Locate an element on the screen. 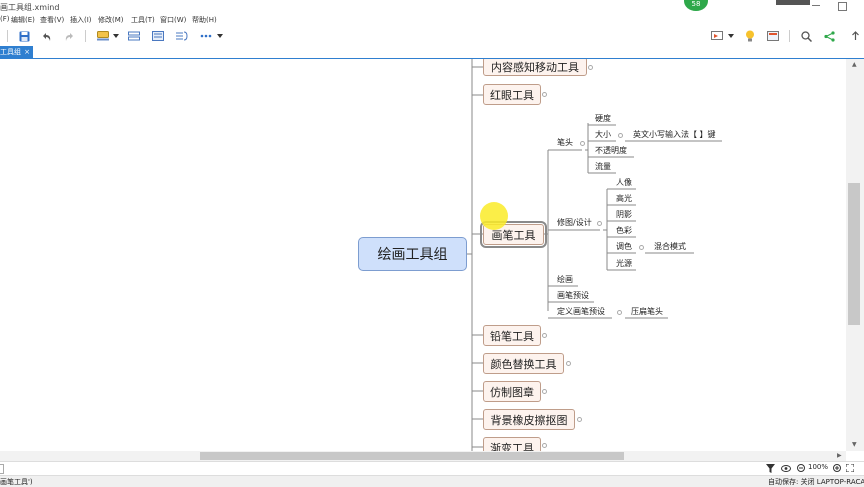 The image size is (864, 487). toolbar is located at coordinates (432, 36).